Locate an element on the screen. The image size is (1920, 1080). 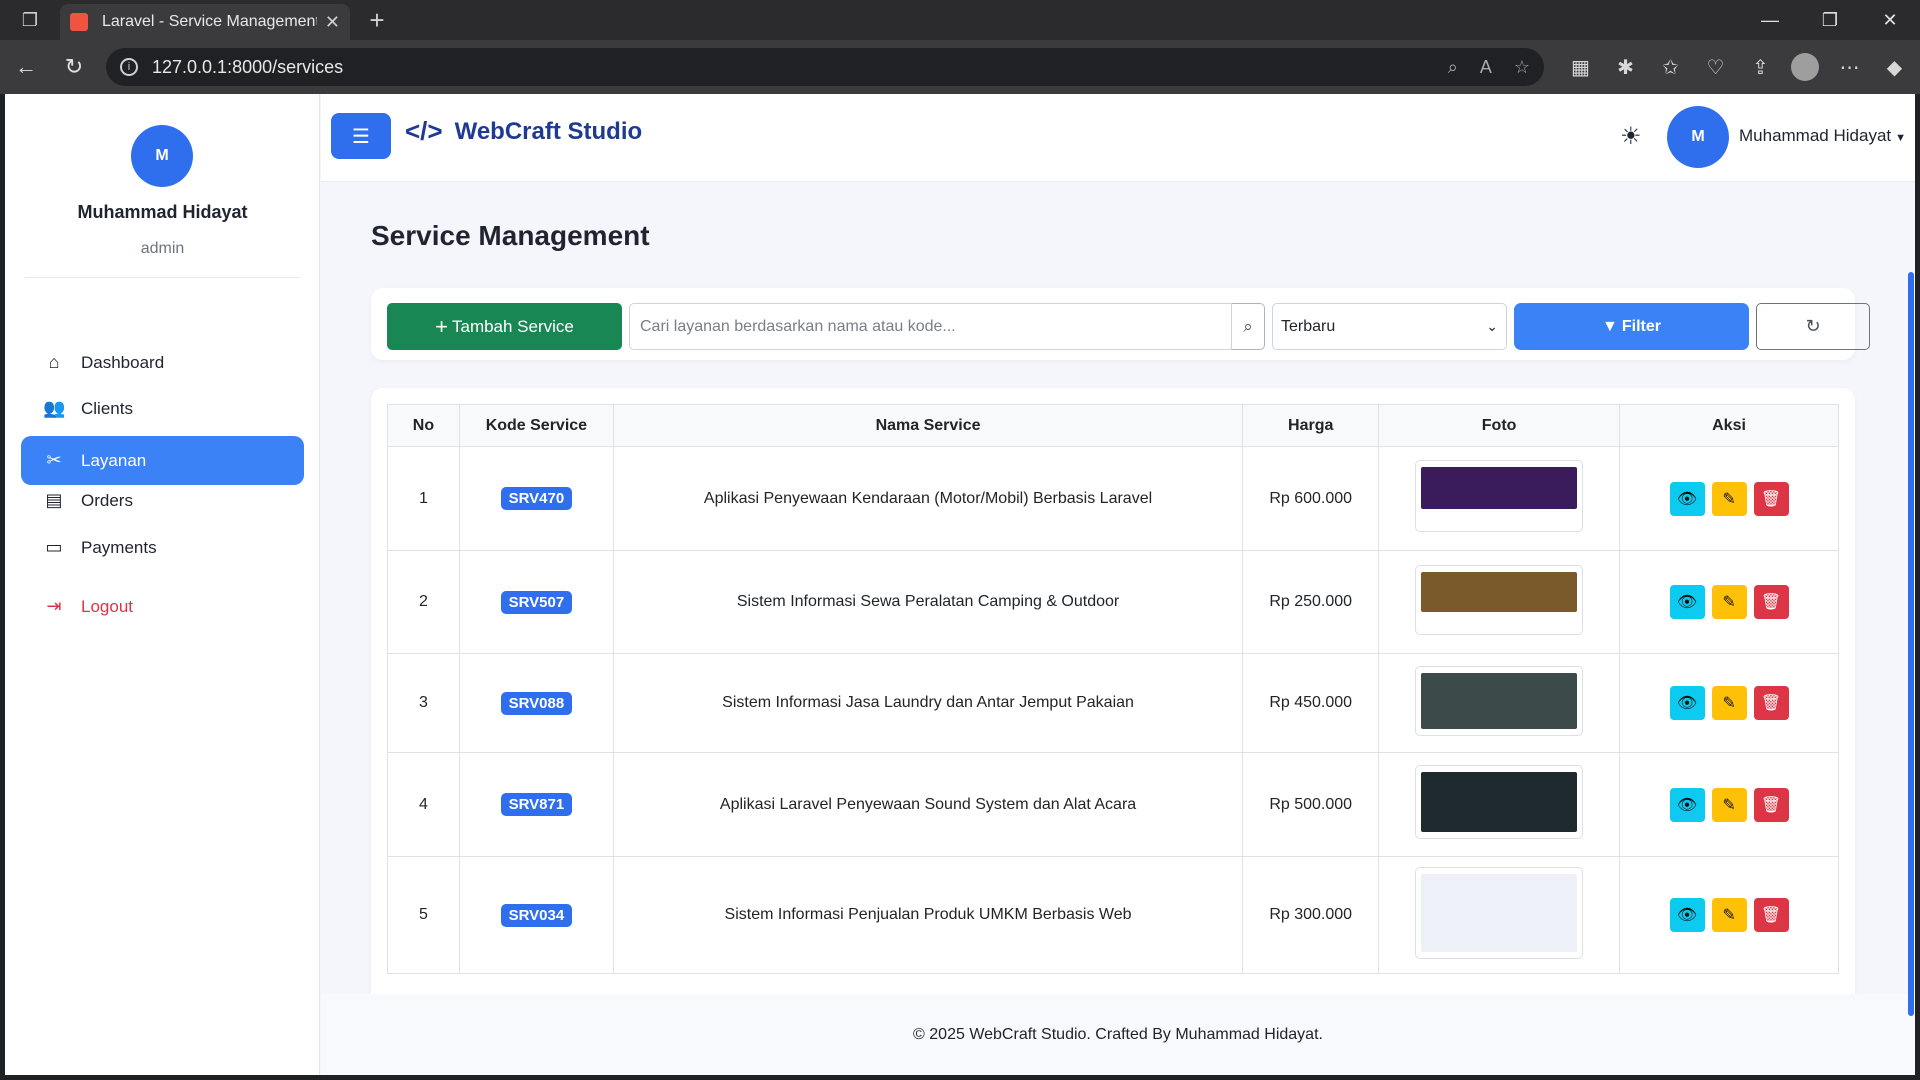
window-controls: — ❐ ✕ is located at coordinates (1830, 20).